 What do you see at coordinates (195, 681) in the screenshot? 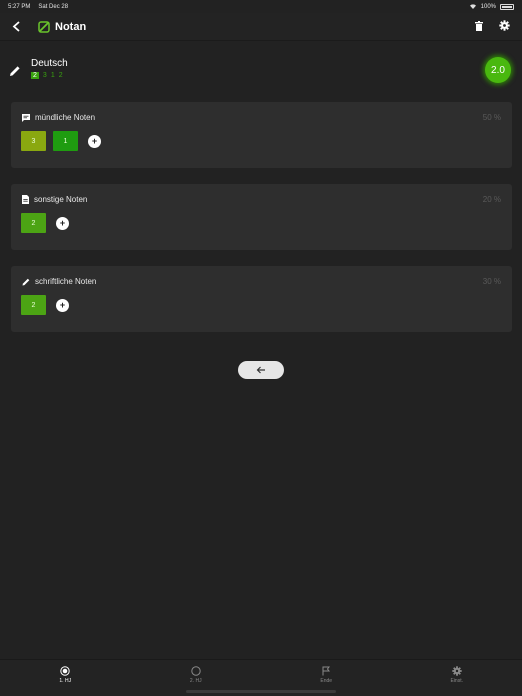
I see `tab-label: 2. HJ` at bounding box center [195, 681].